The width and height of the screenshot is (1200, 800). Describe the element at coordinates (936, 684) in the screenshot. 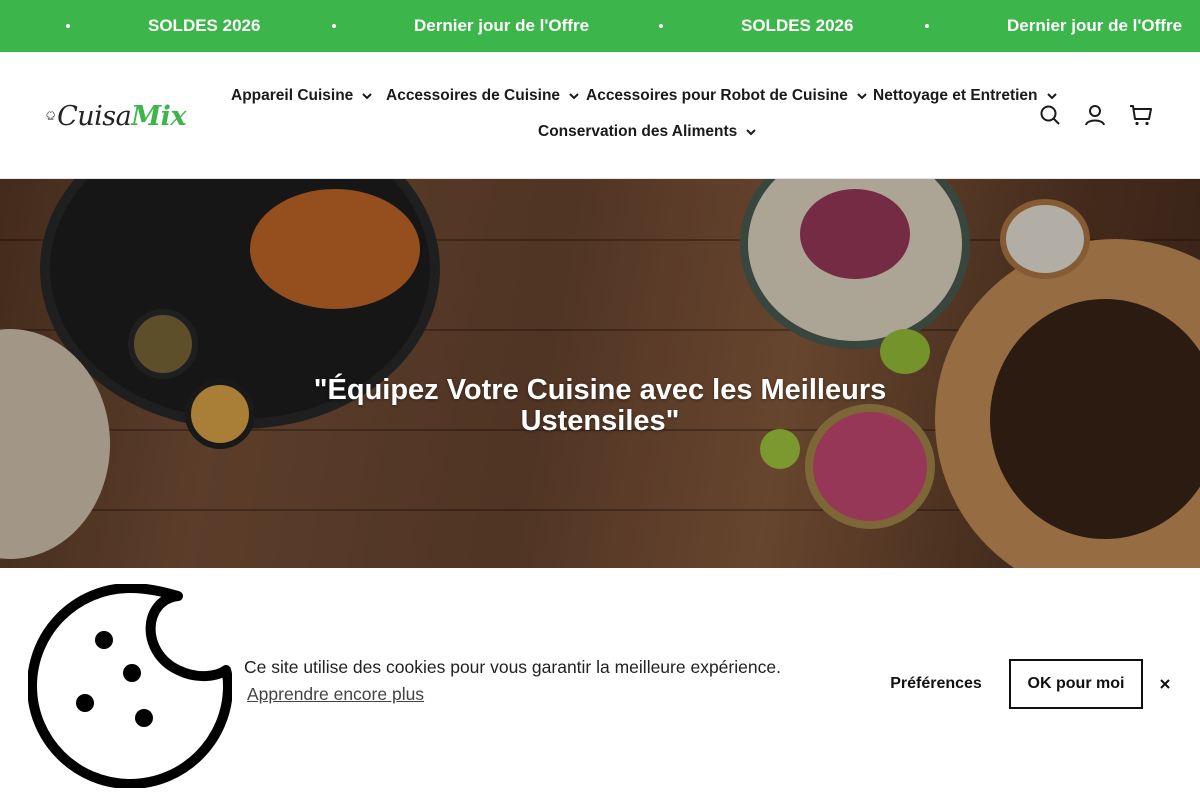

I see `preferences-button: Préférences` at that location.